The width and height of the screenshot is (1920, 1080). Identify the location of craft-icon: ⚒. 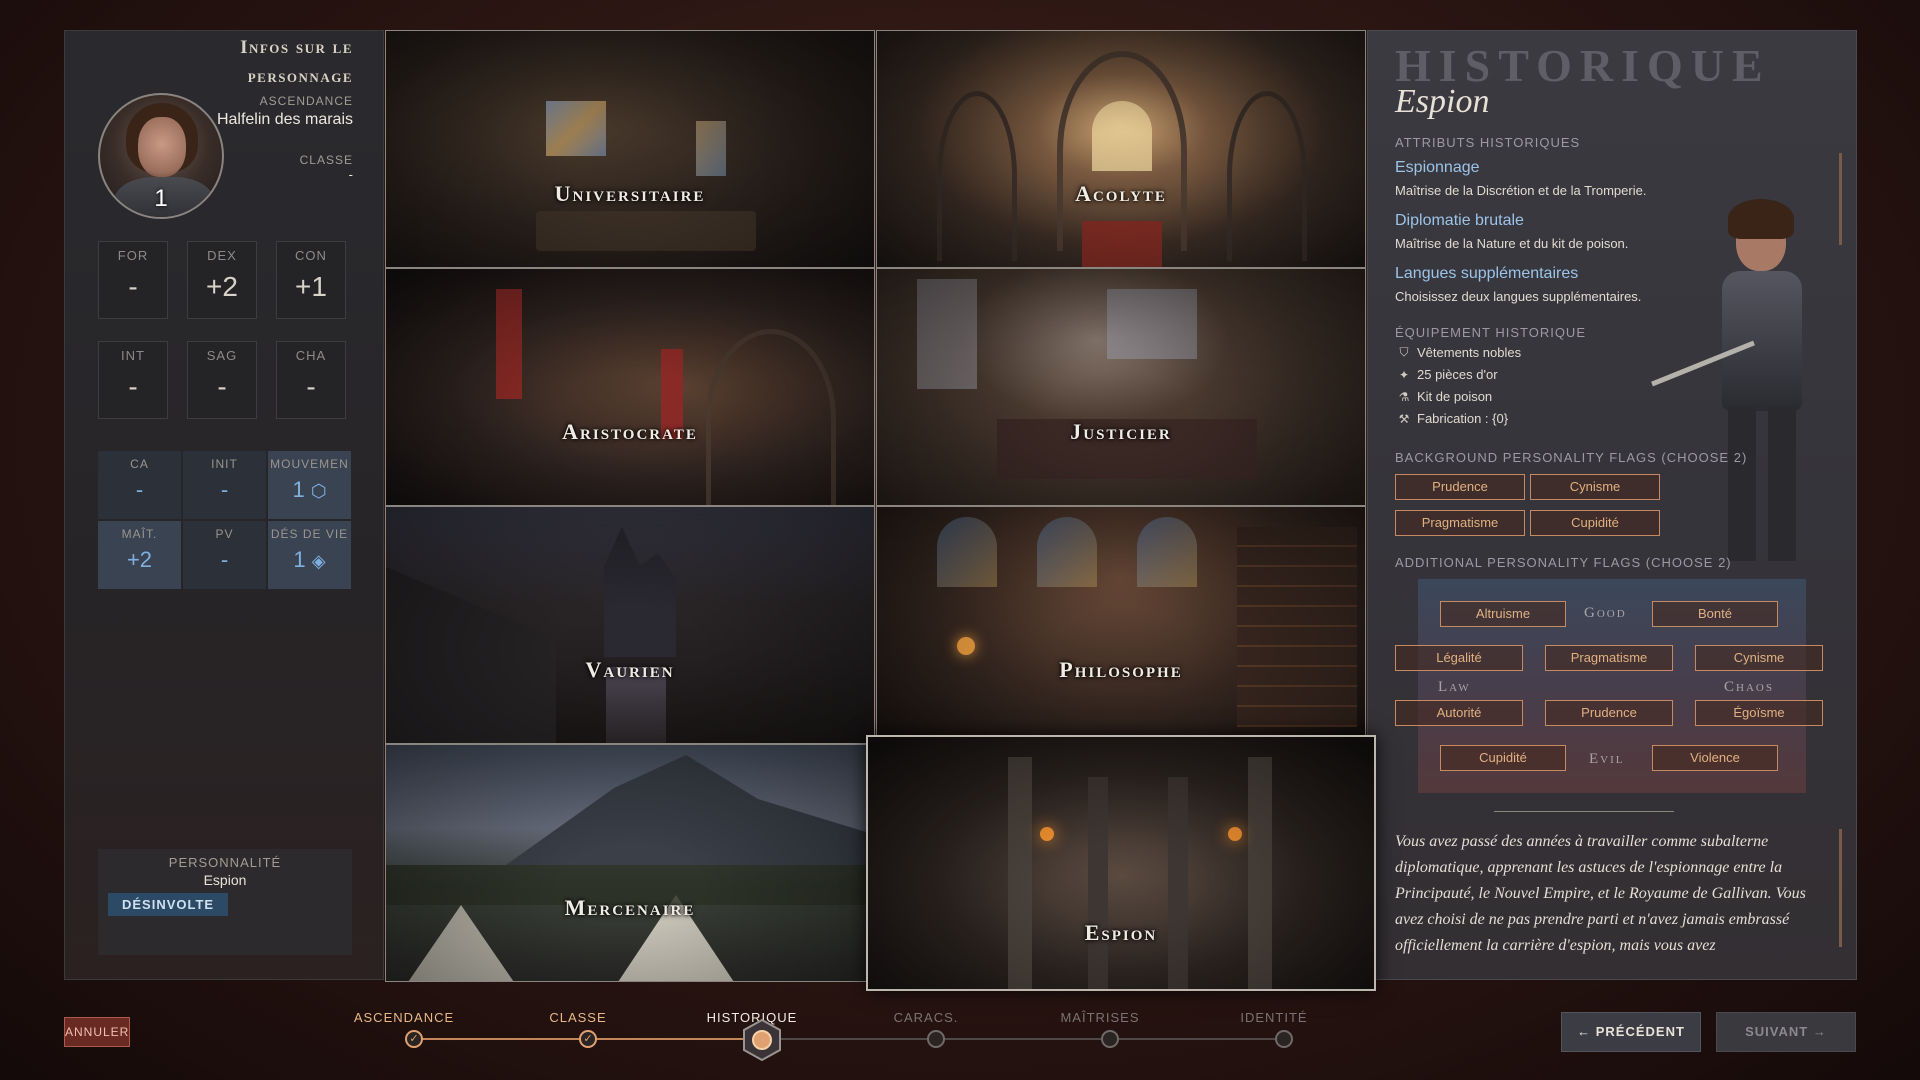
(1404, 418).